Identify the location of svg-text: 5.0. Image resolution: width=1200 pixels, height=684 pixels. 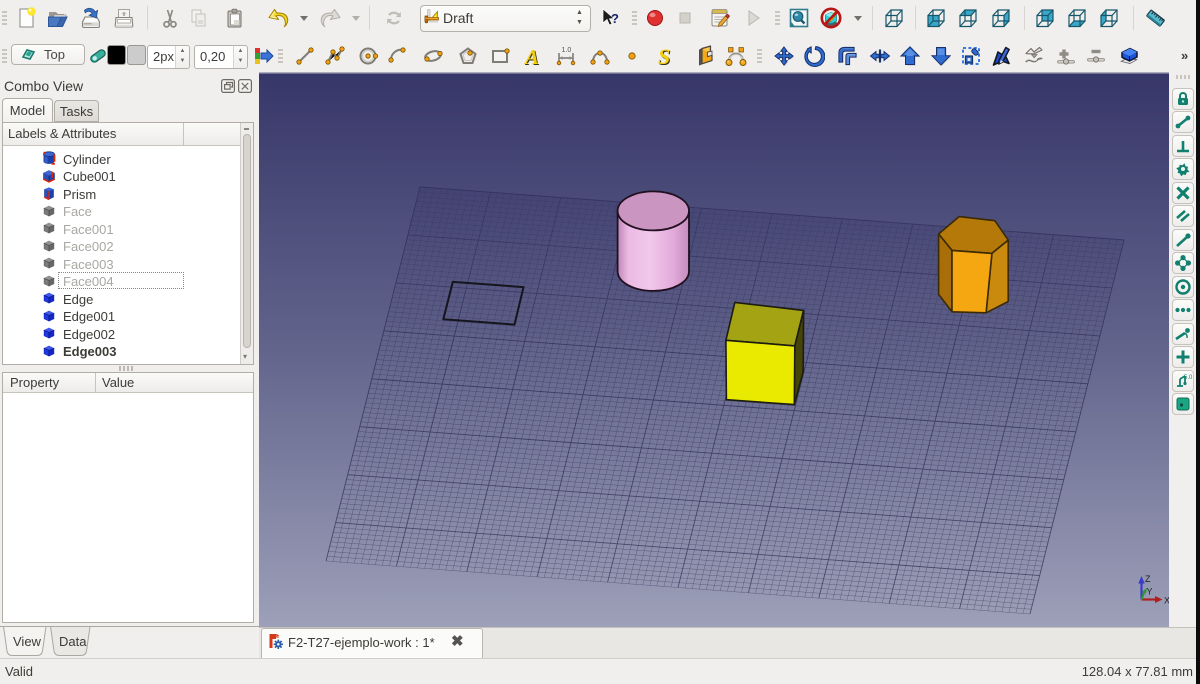
(1188, 378).